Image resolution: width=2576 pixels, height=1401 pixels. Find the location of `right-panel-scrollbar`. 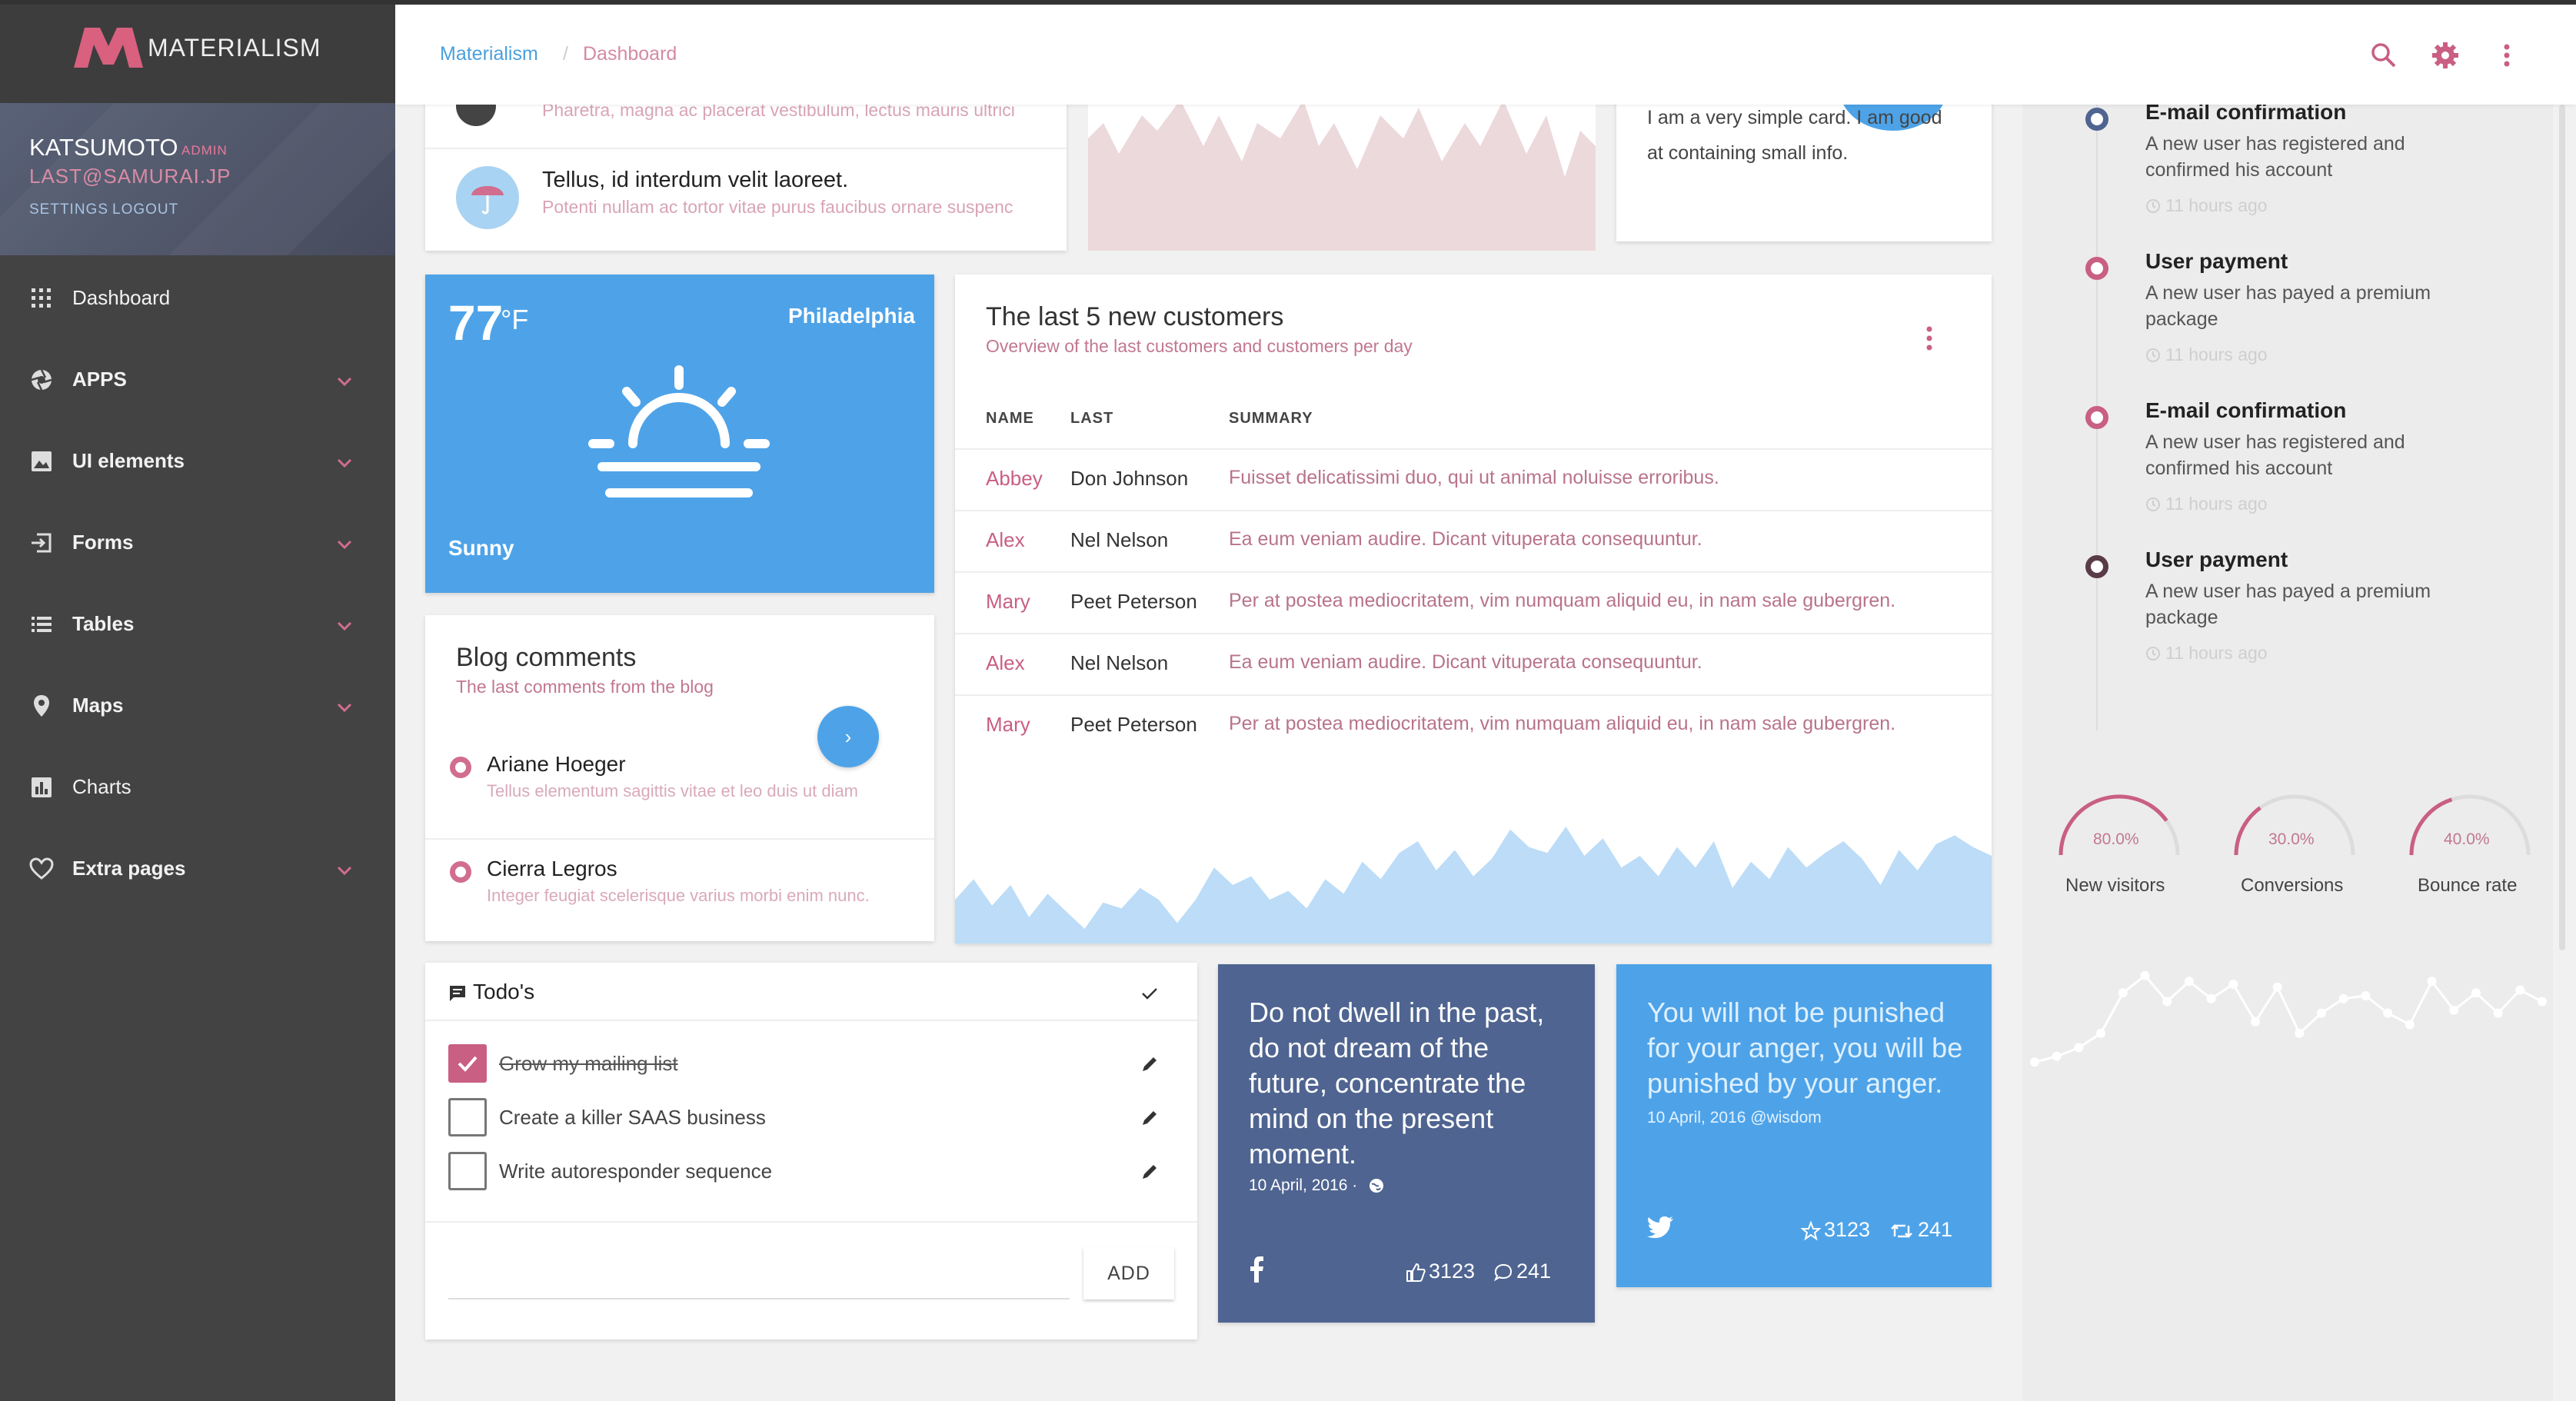

right-panel-scrollbar is located at coordinates (2562, 527).